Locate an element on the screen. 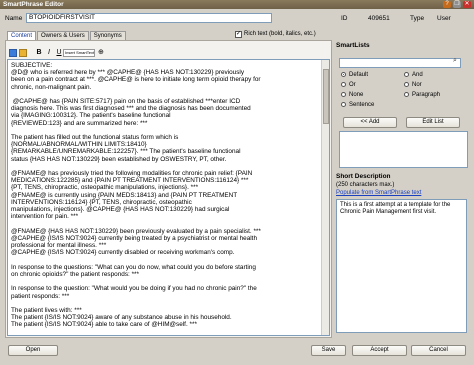  save-button: Save is located at coordinates (328, 350).